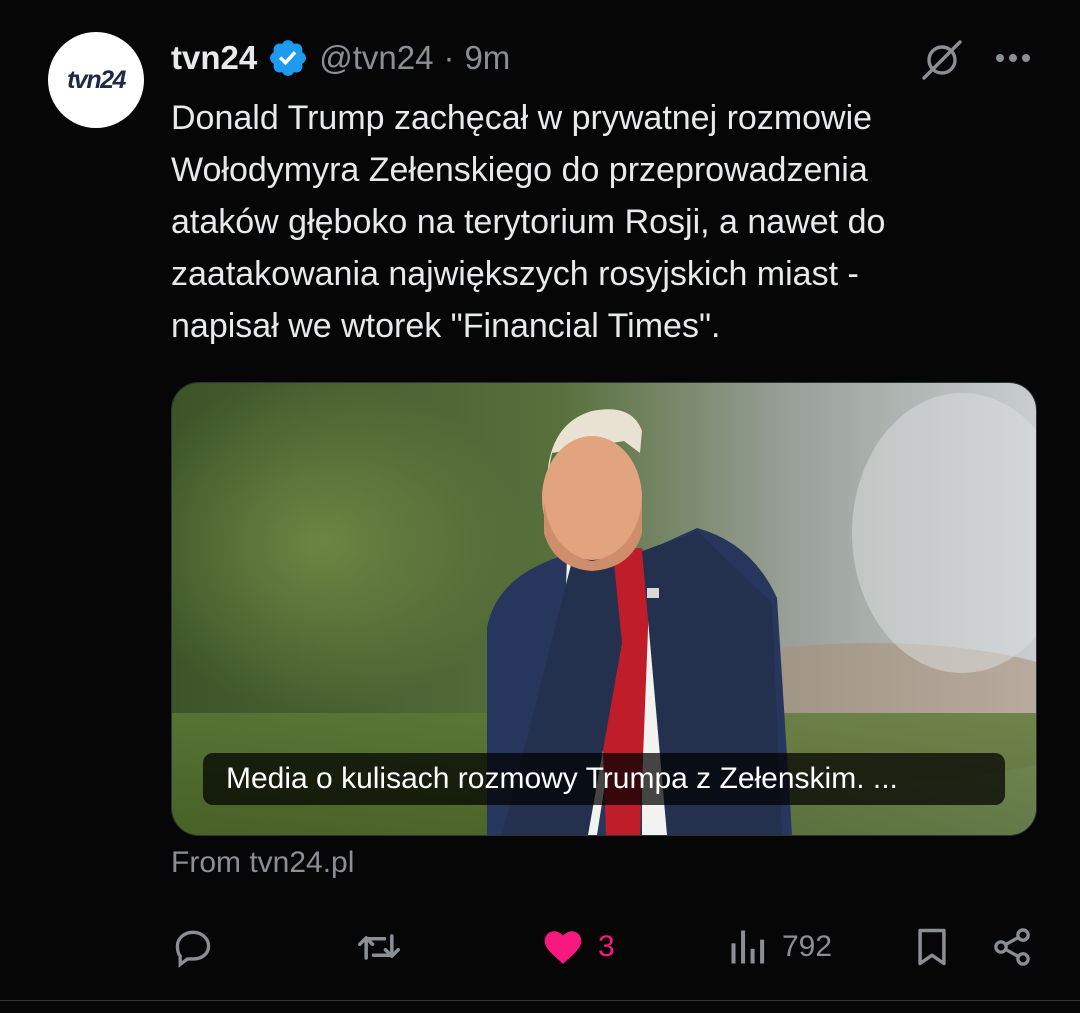  Describe the element at coordinates (942, 60) in the screenshot. I see `grok-icon` at that location.